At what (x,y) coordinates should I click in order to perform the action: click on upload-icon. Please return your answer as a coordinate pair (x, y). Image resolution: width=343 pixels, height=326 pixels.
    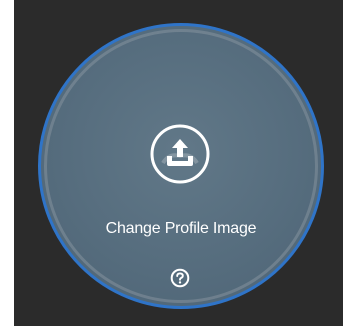
    Looking at the image, I should click on (180, 154).